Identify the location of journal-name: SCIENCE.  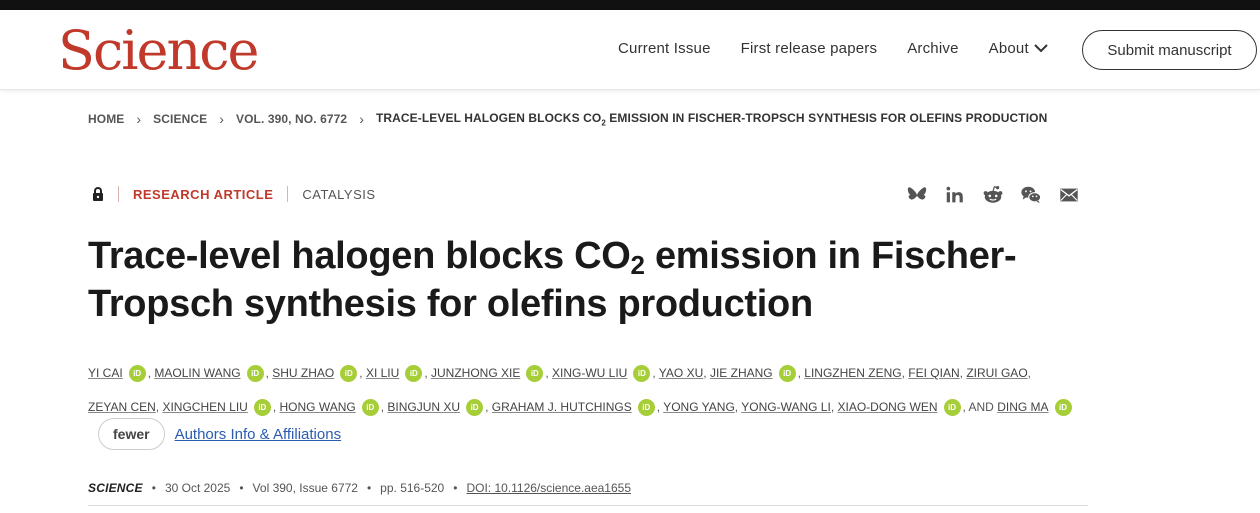
(115, 488).